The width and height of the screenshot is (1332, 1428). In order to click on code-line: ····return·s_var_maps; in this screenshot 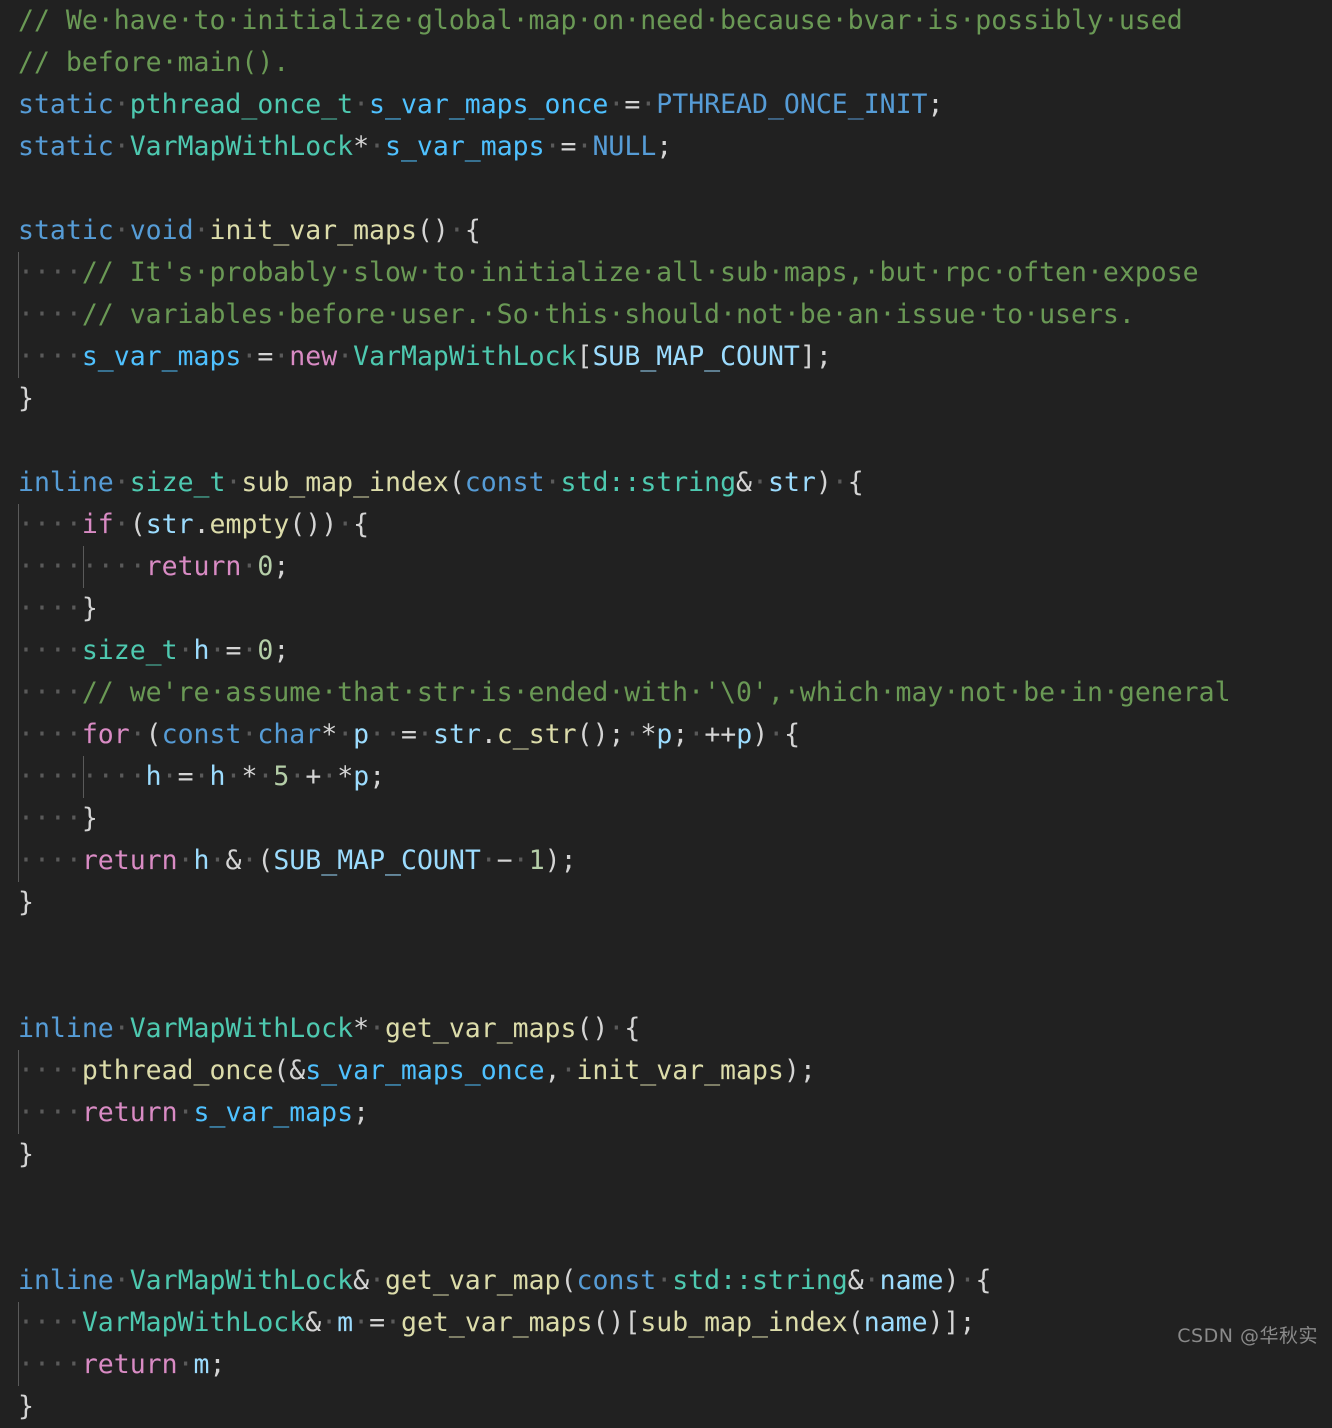, I will do `click(666, 1113)`.